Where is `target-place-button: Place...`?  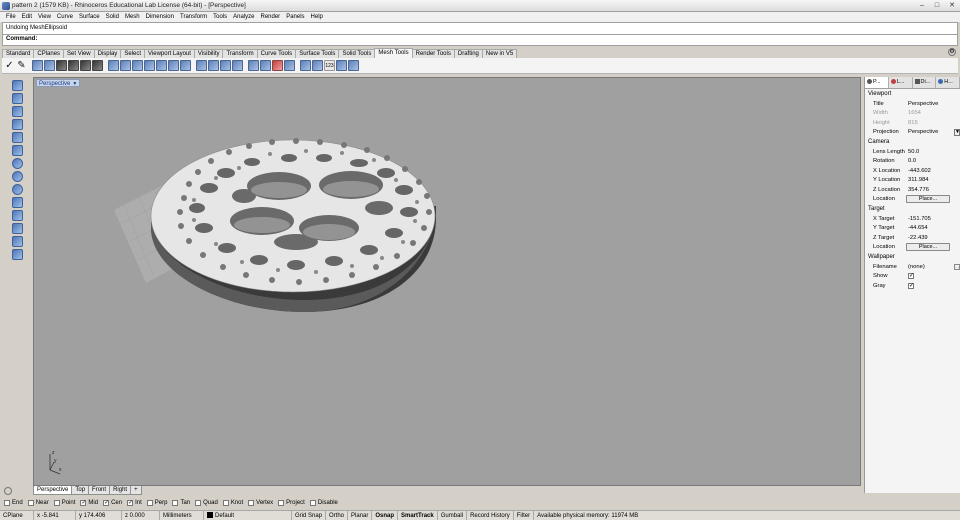
target-place-button: Place... is located at coordinates (928, 247).